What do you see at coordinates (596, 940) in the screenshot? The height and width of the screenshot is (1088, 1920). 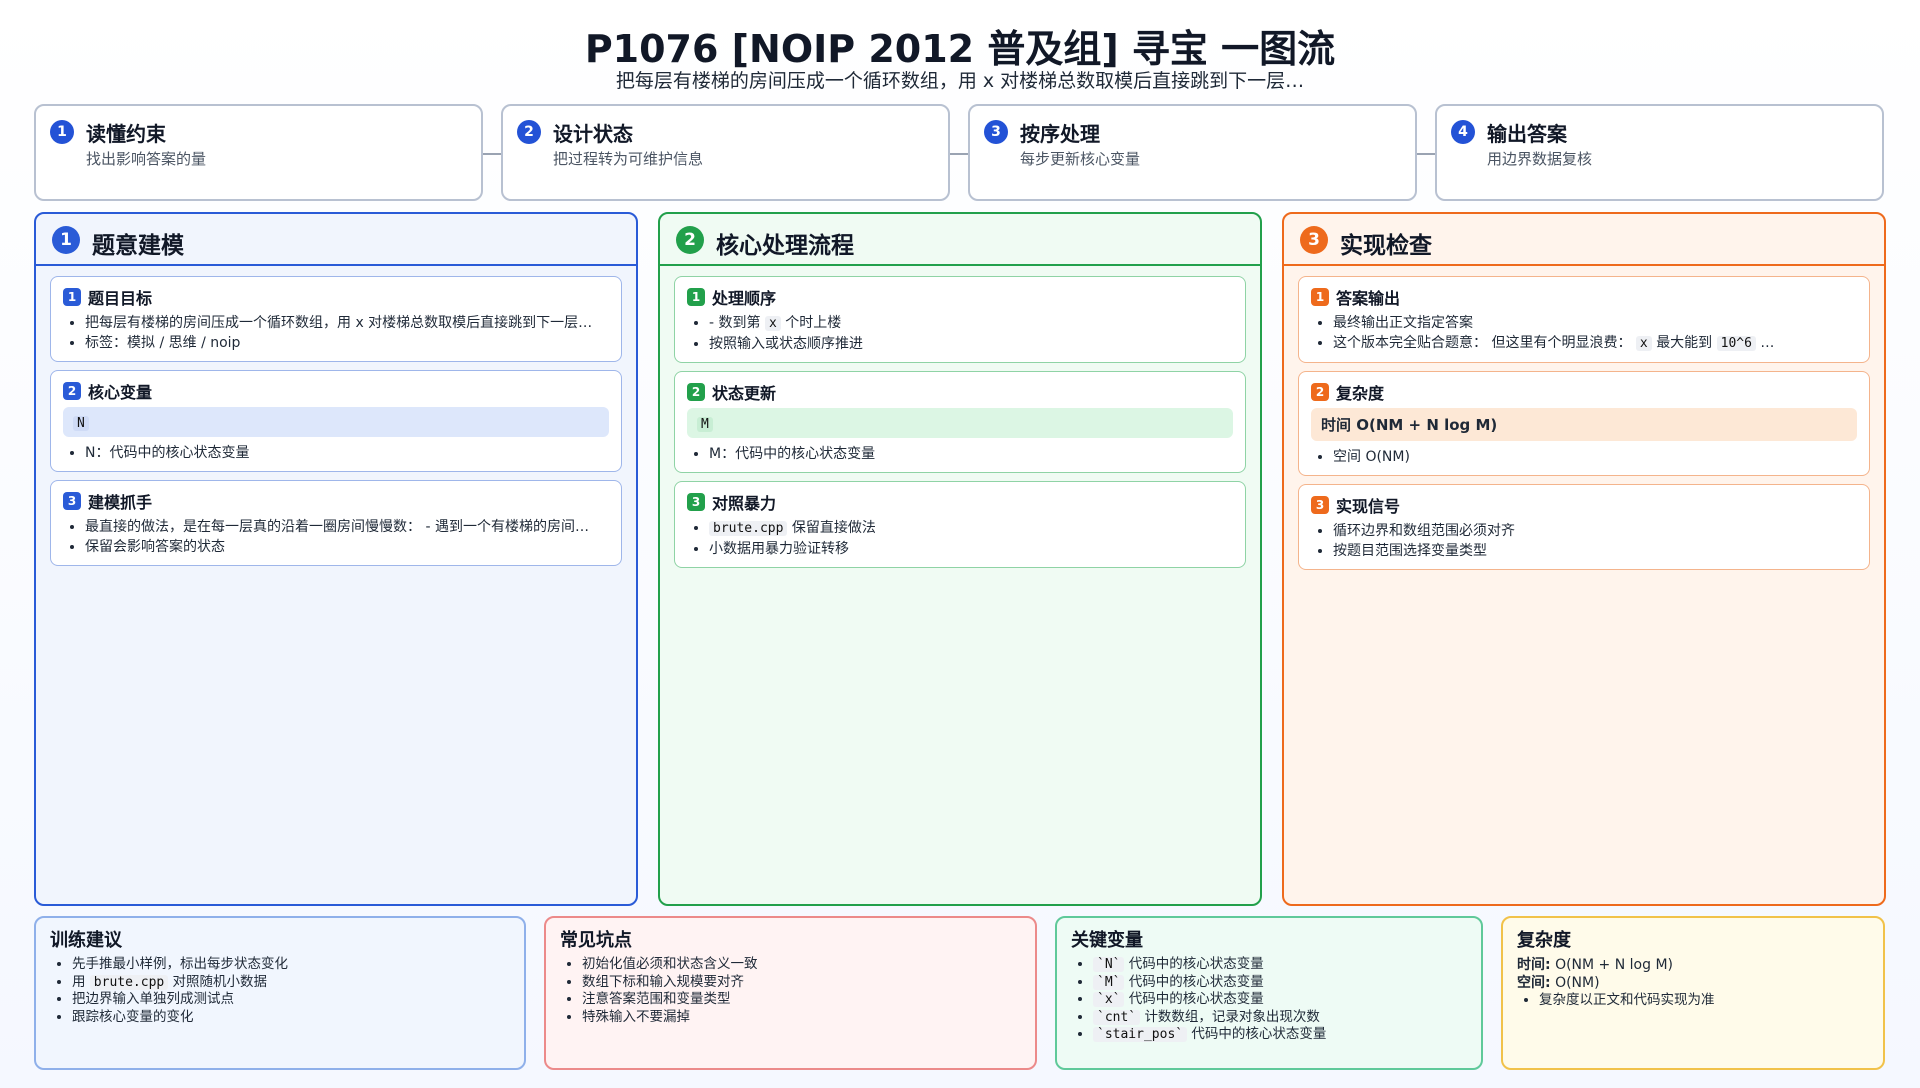 I see `panel-title: 常见坑点` at bounding box center [596, 940].